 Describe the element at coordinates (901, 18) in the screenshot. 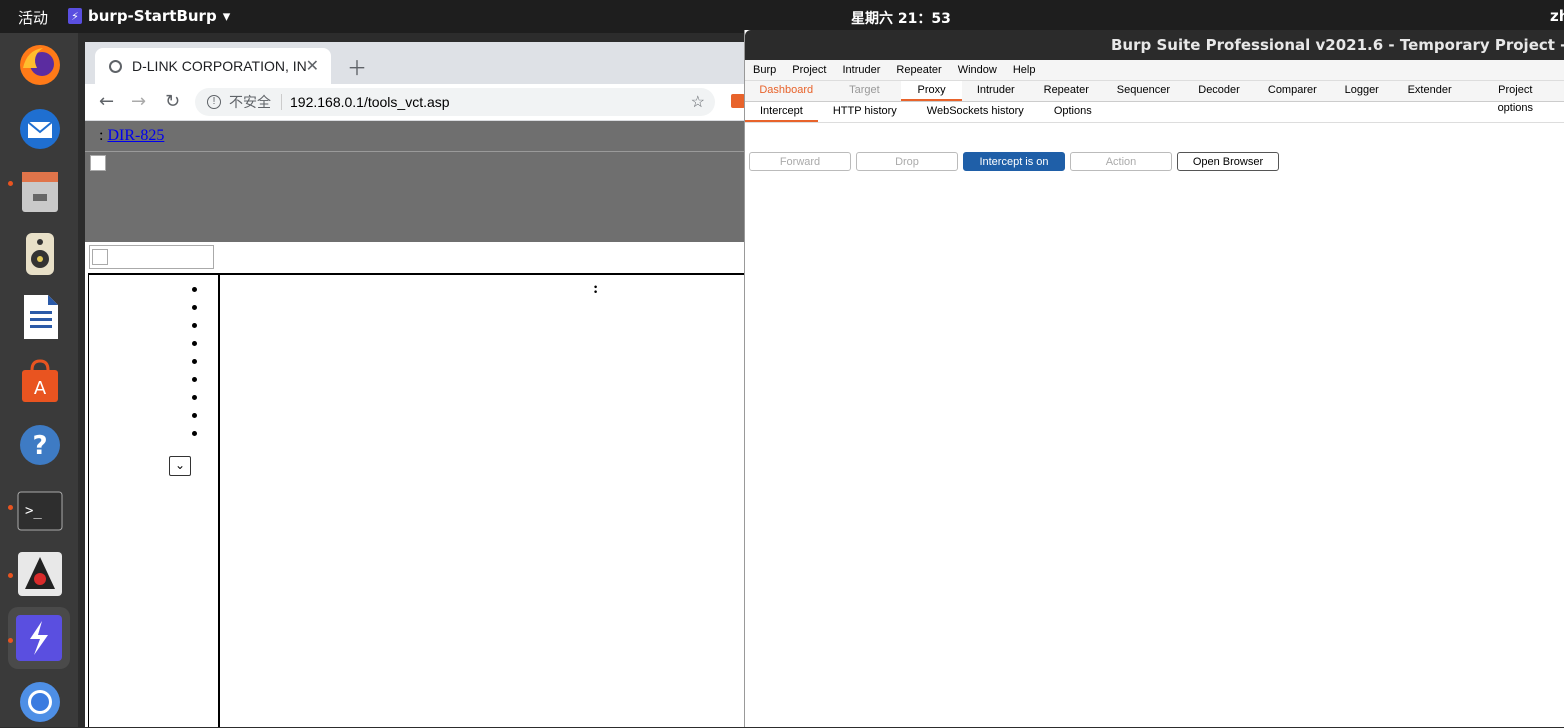

I see `clock: 星期六 21：53` at that location.